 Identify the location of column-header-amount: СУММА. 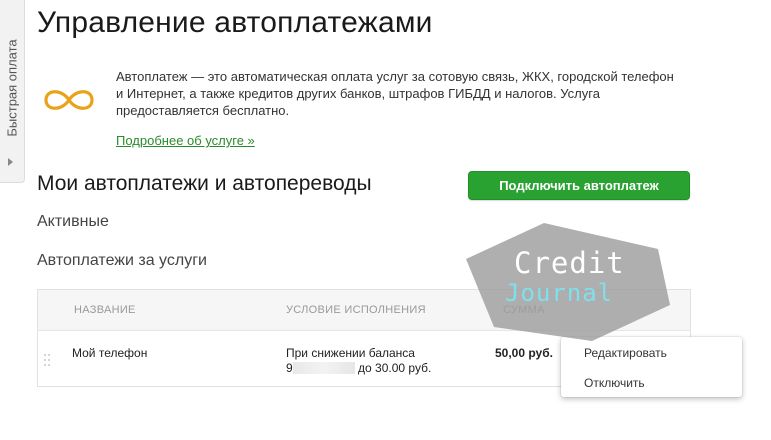
(524, 310).